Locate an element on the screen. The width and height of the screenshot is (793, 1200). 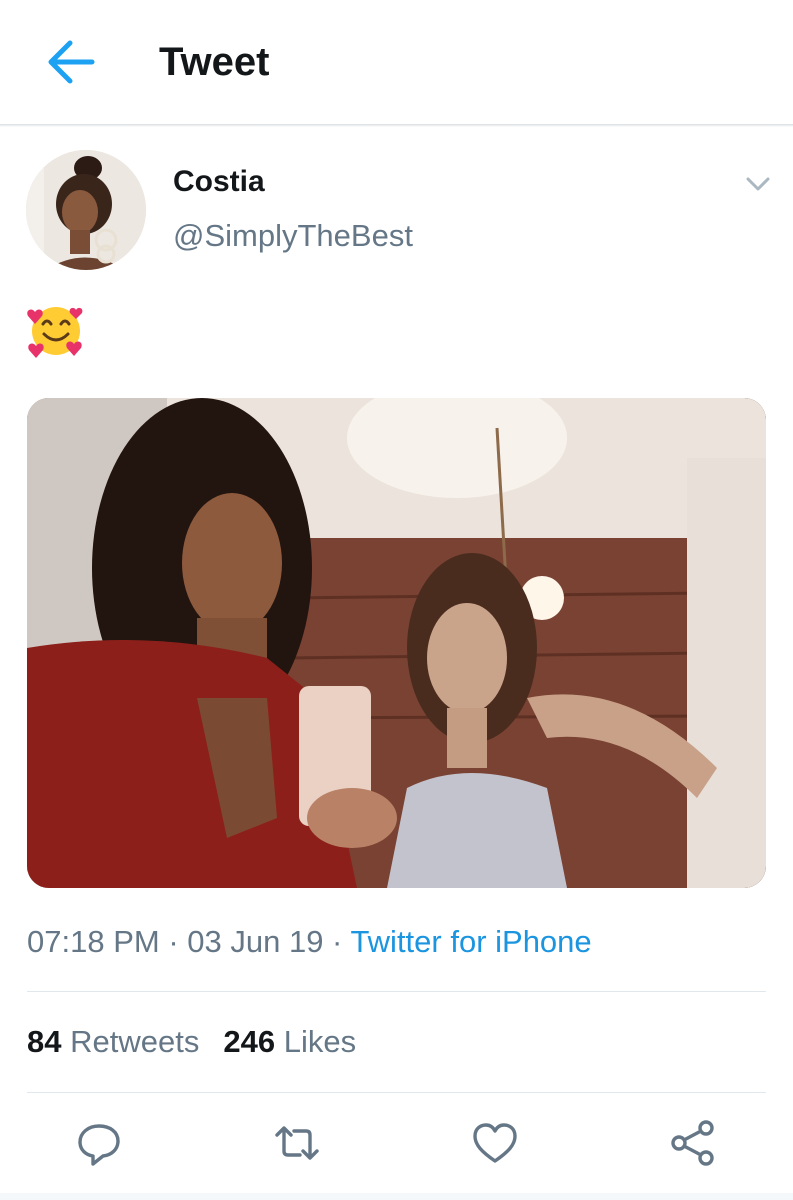
likes-stat: 246 Likes is located at coordinates (289, 1041).